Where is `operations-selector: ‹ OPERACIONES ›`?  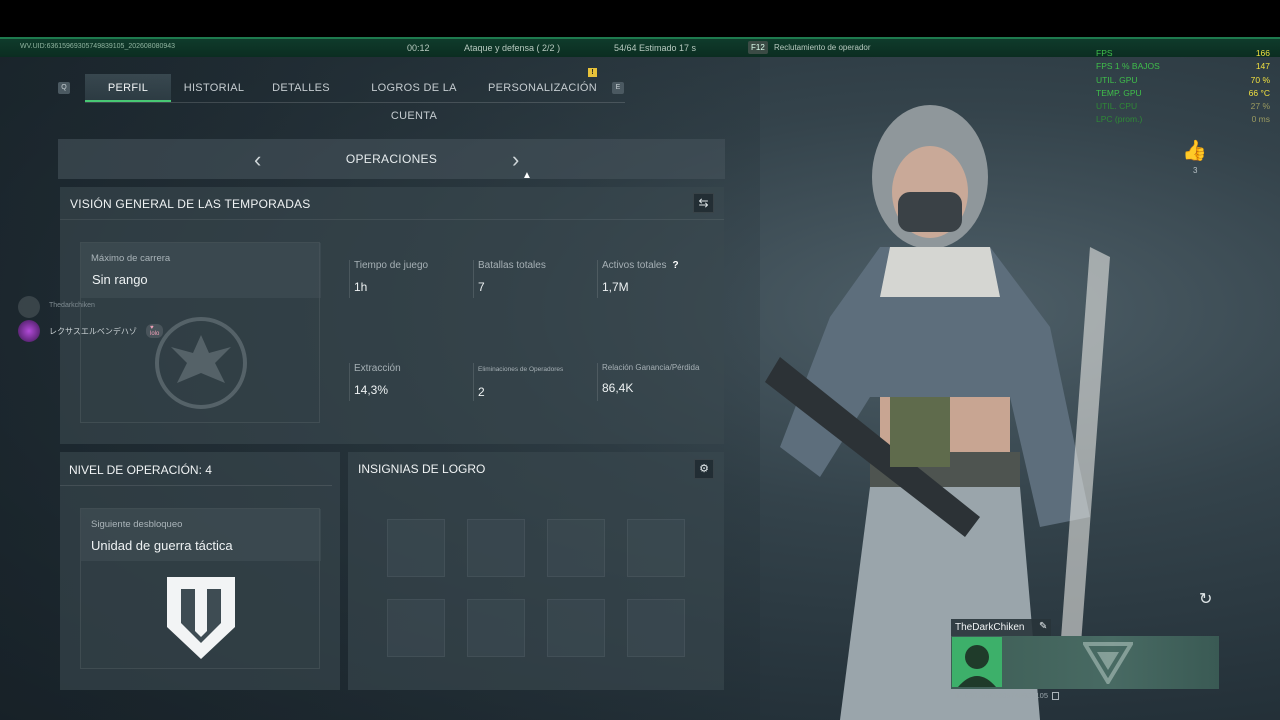
operations-selector: ‹ OPERACIONES › is located at coordinates (391, 159).